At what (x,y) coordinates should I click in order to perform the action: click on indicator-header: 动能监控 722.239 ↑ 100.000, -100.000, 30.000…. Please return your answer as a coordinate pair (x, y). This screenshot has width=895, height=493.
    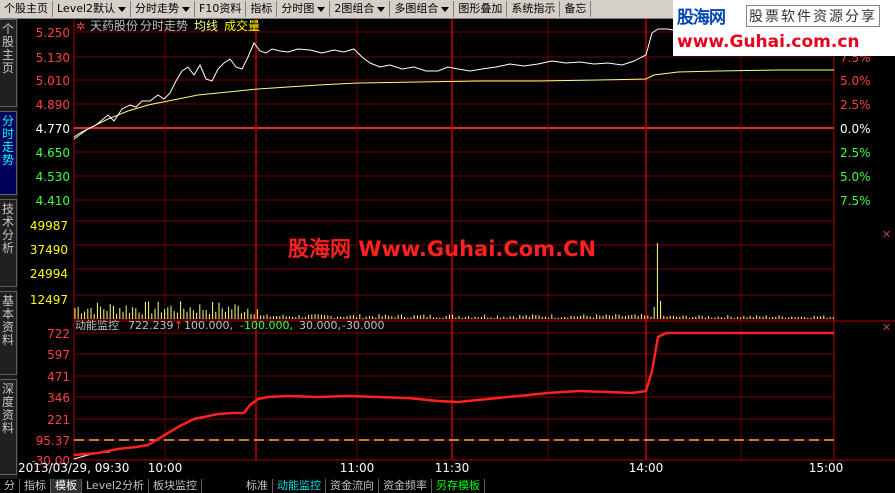
    Looking at the image, I should click on (229, 325).